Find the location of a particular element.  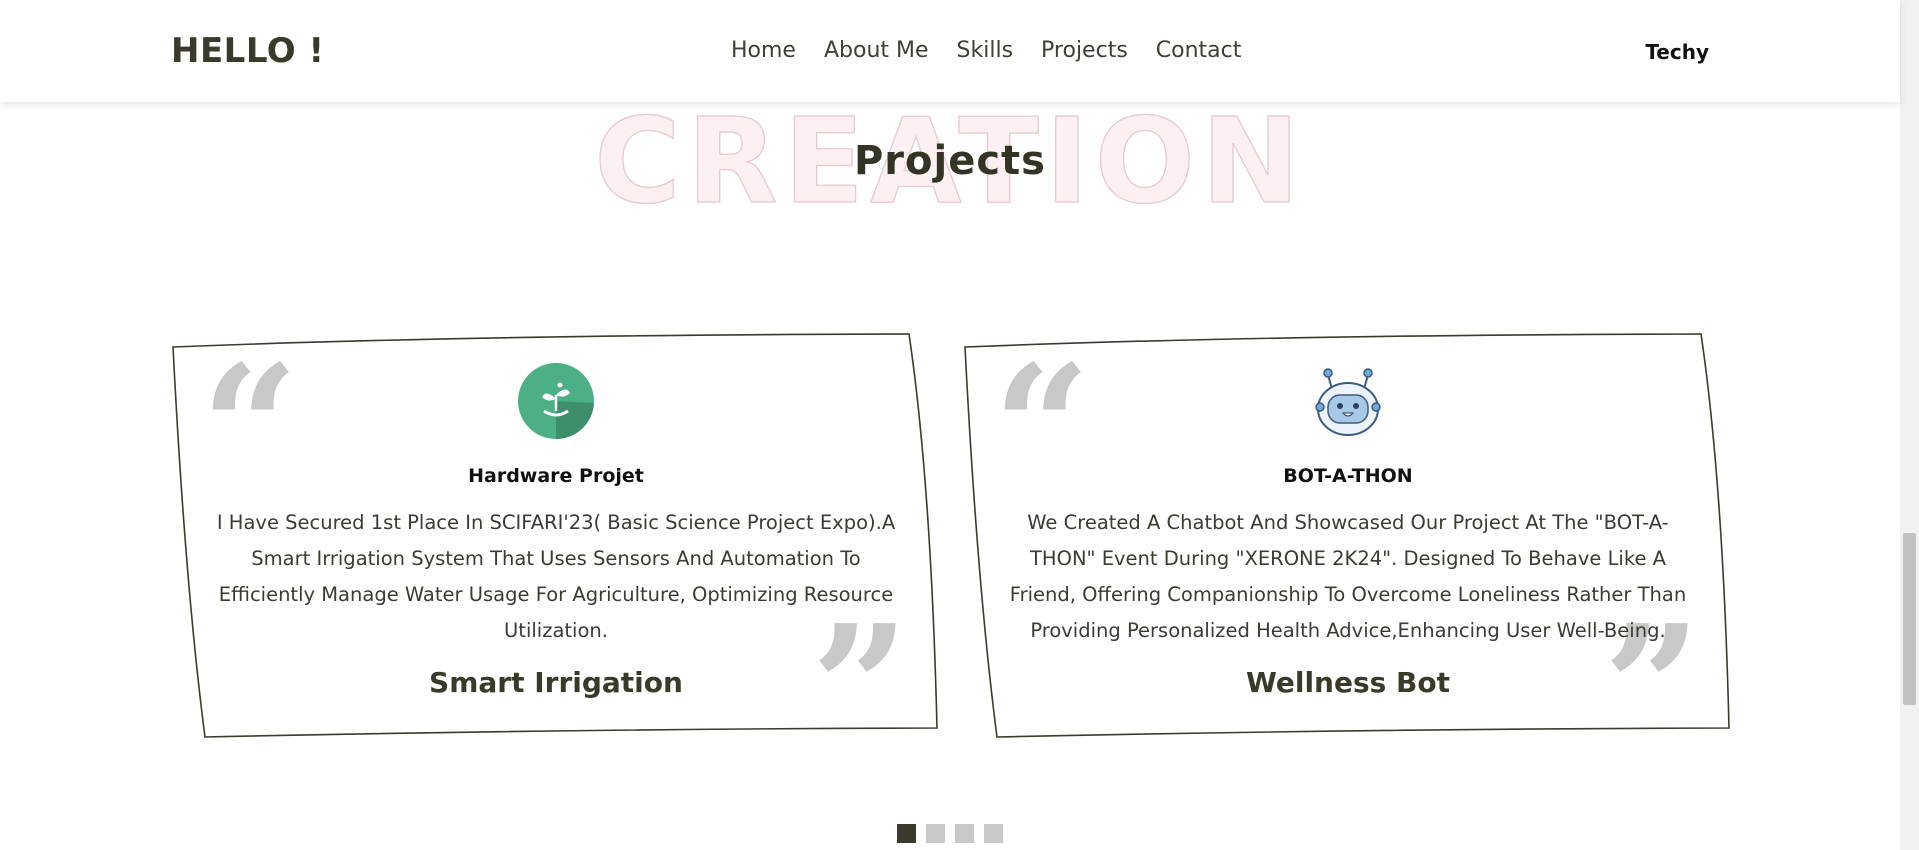

page-scrollbar is located at coordinates (1909, 425).